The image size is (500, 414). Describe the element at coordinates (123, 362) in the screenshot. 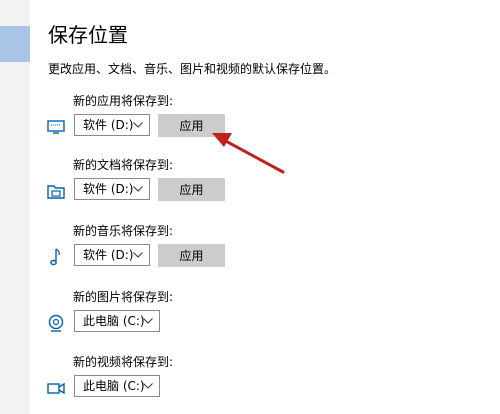

I see `videos-save-label: 新的视频将保存到:` at that location.